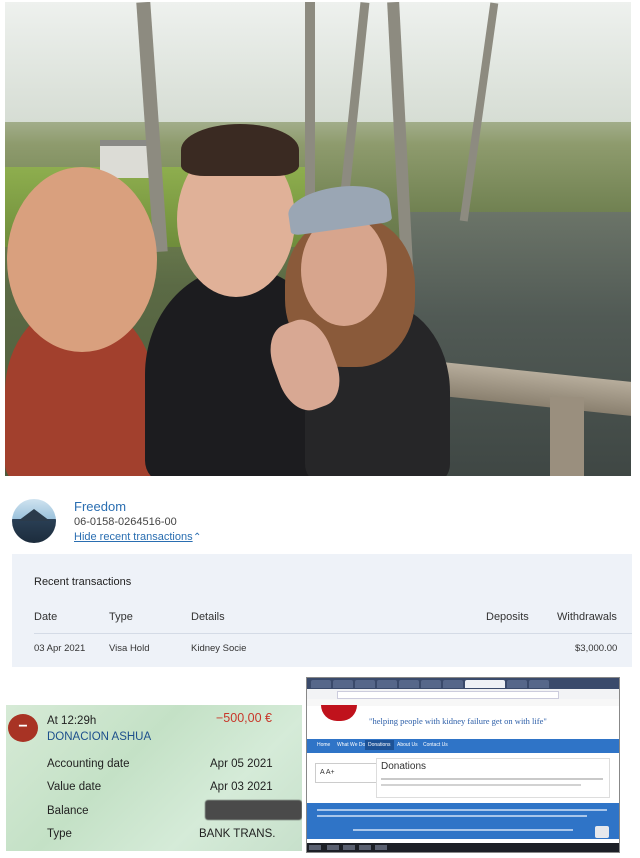  I want to click on nav-donations: Donations, so click(379, 745).